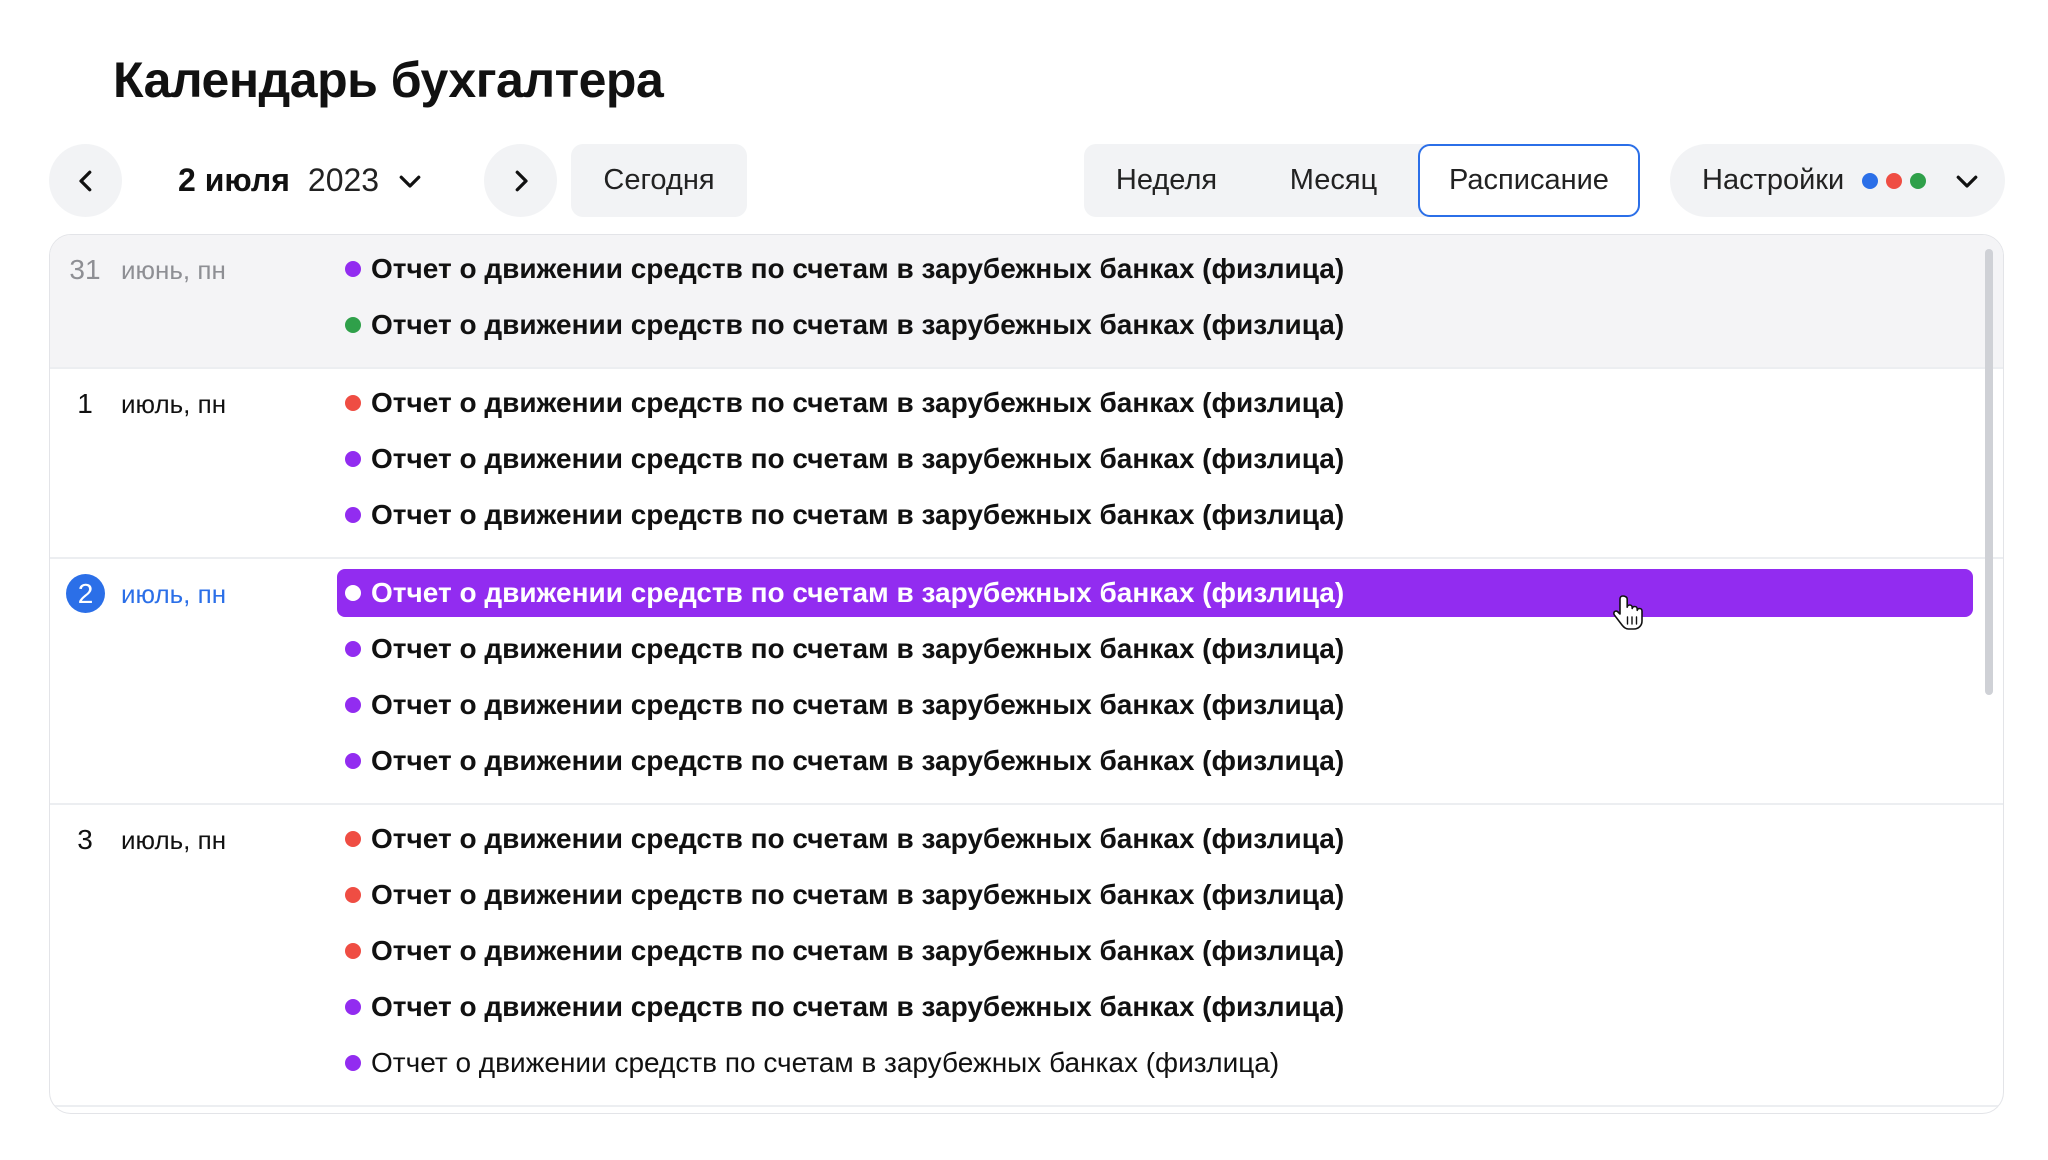 This screenshot has height=1160, width=2048. What do you see at coordinates (343, 180) in the screenshot?
I see `date-year: 2023` at bounding box center [343, 180].